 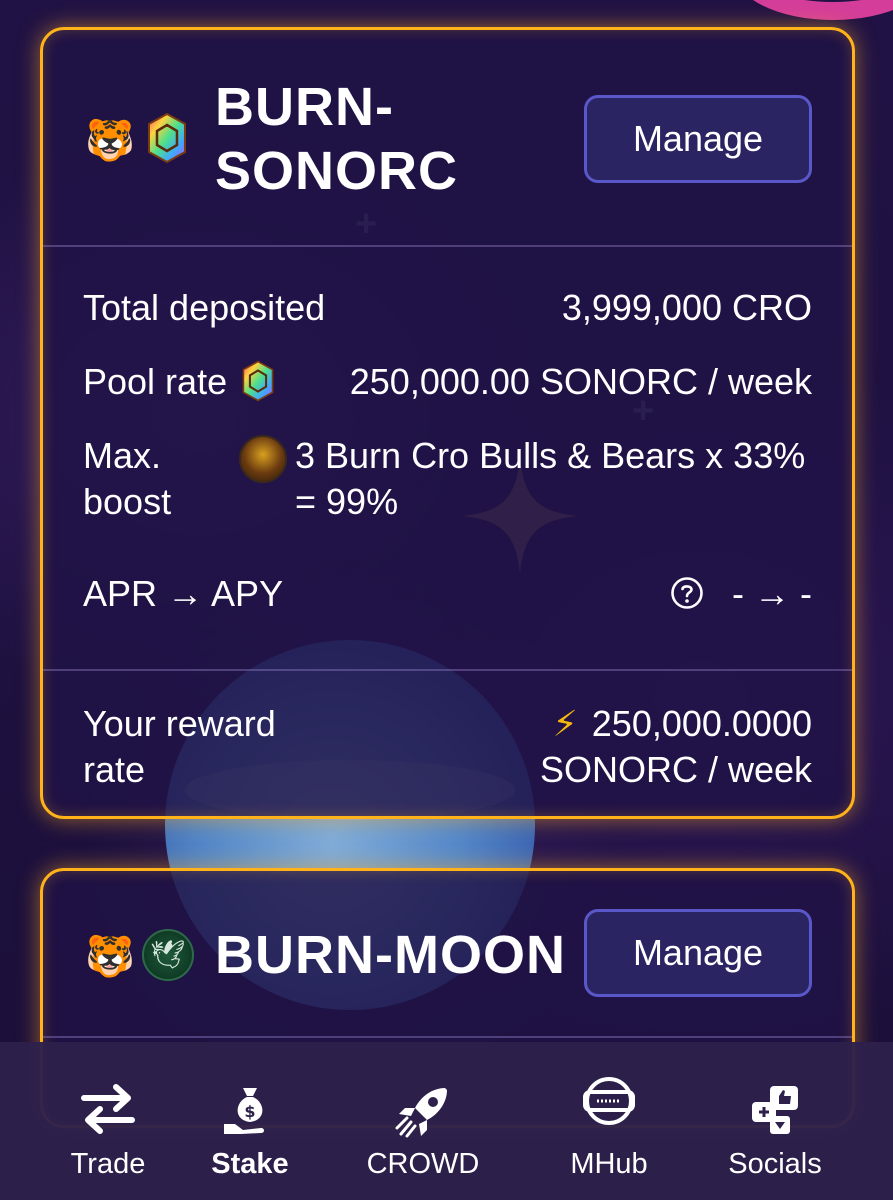 What do you see at coordinates (609, 1164) in the screenshot?
I see `nav-label: MHub` at bounding box center [609, 1164].